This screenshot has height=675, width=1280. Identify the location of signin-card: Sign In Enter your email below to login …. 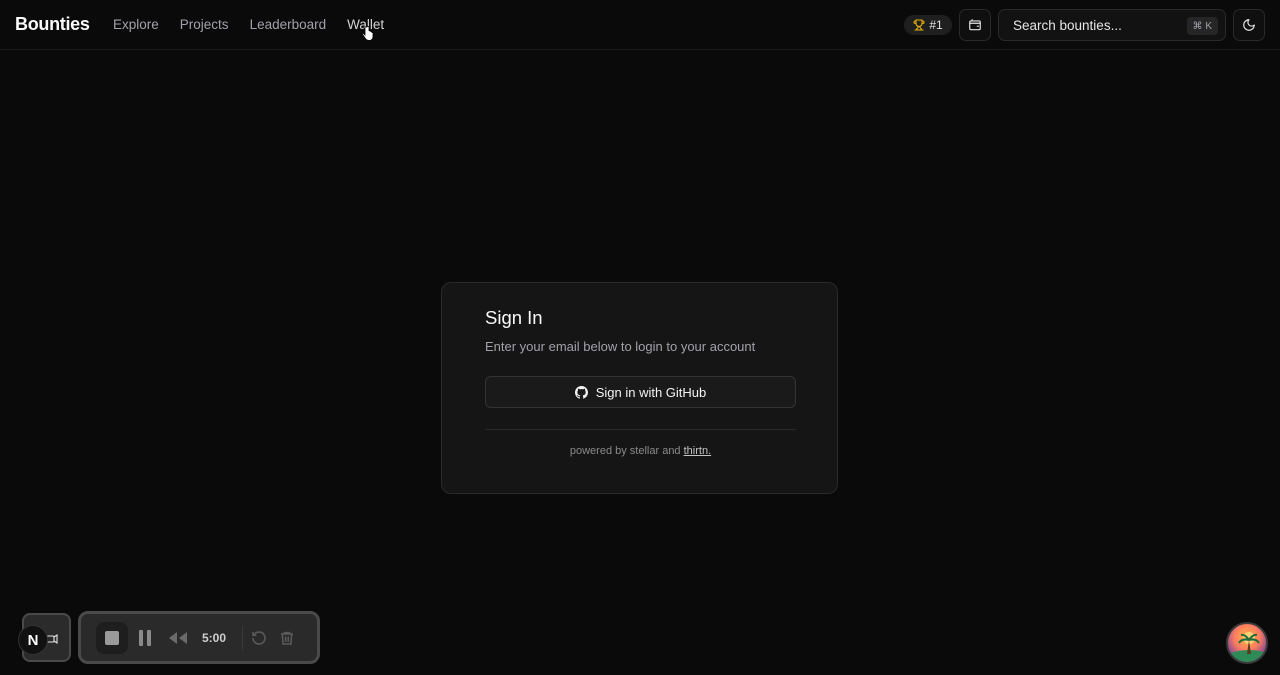
(639, 388).